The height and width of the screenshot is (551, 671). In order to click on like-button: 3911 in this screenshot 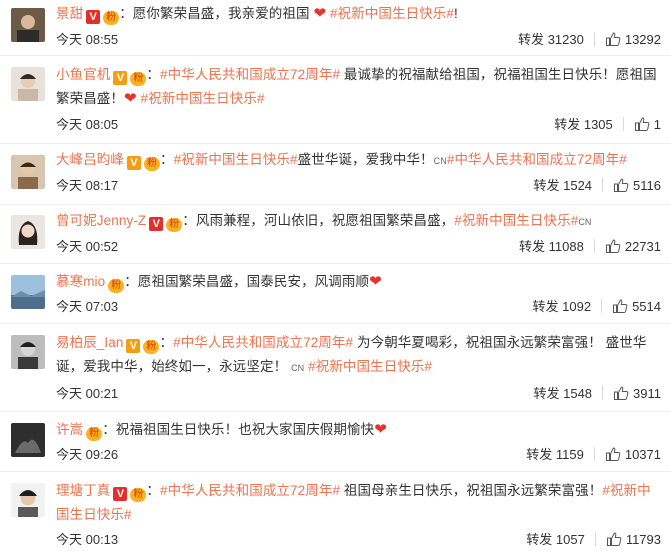, I will do `click(637, 394)`.